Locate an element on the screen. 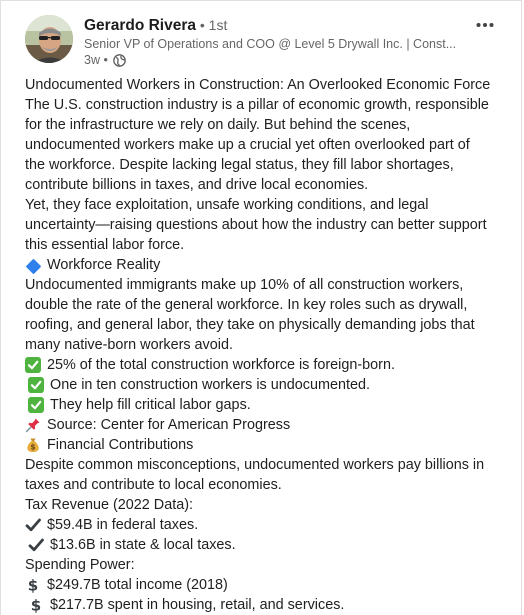  post-line: $59.4B in federal taxes. is located at coordinates (266, 525).